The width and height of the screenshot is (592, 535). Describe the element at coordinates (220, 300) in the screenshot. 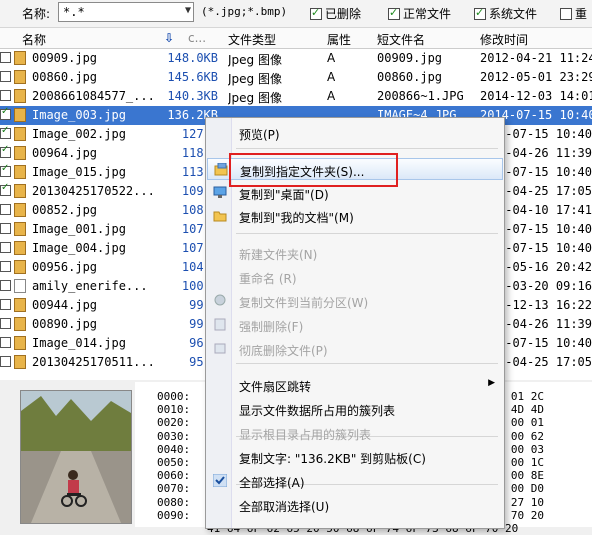

I see `copy-partition-icon` at that location.